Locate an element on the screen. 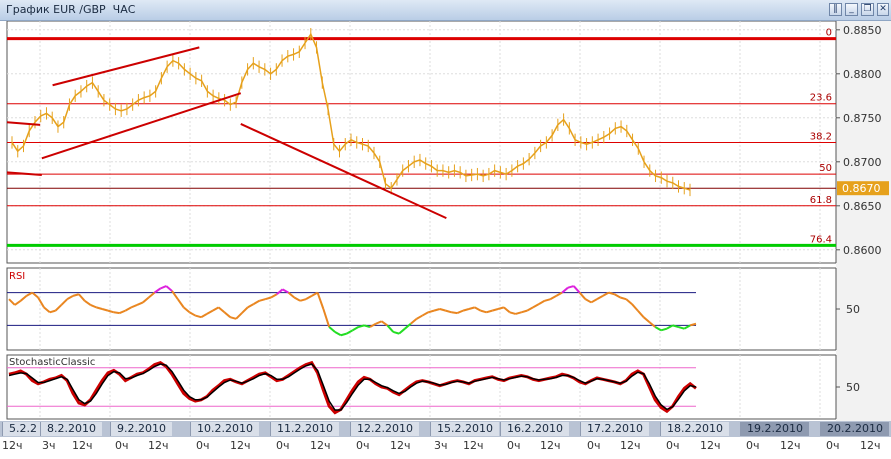 This screenshot has height=459, width=891. fib-level-label: 0 is located at coordinates (829, 33).